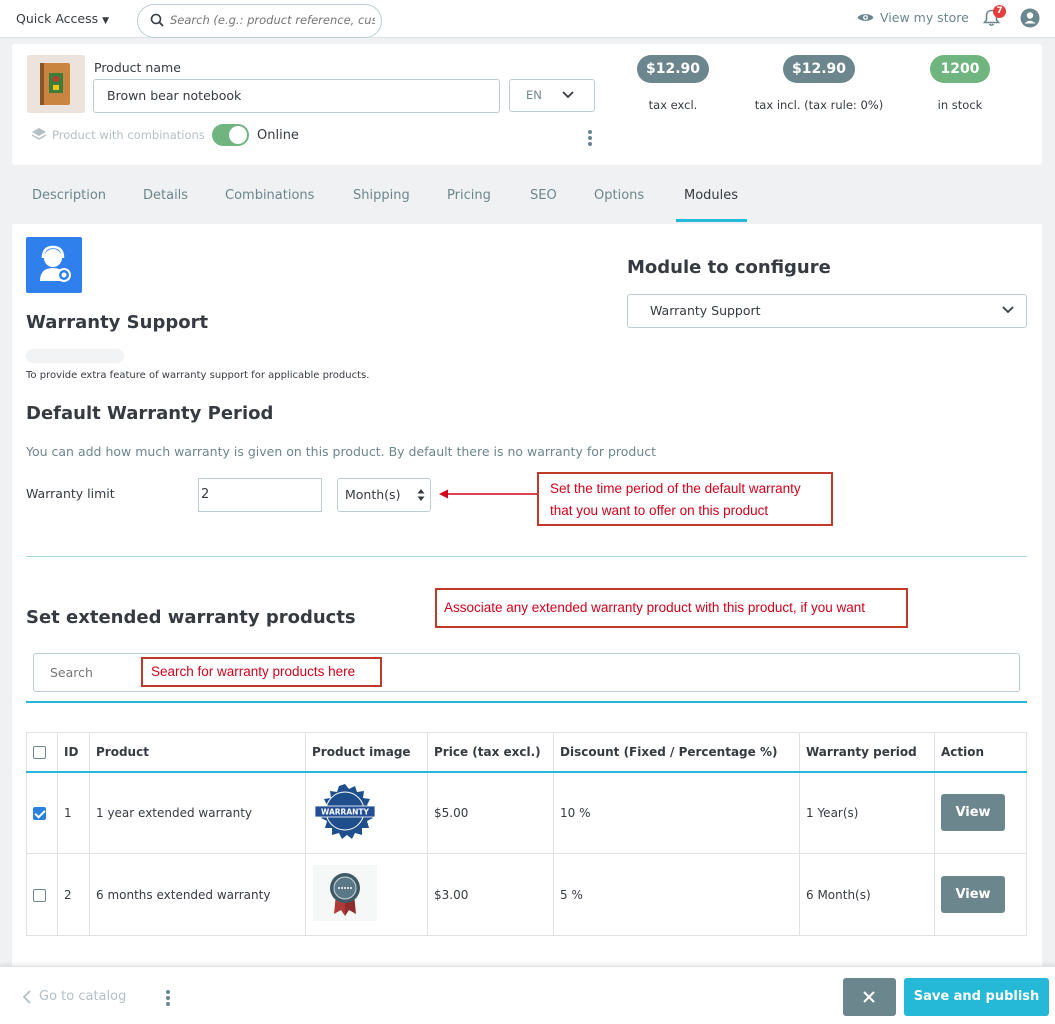  Describe the element at coordinates (869, 997) in the screenshot. I see `discard-button` at that location.